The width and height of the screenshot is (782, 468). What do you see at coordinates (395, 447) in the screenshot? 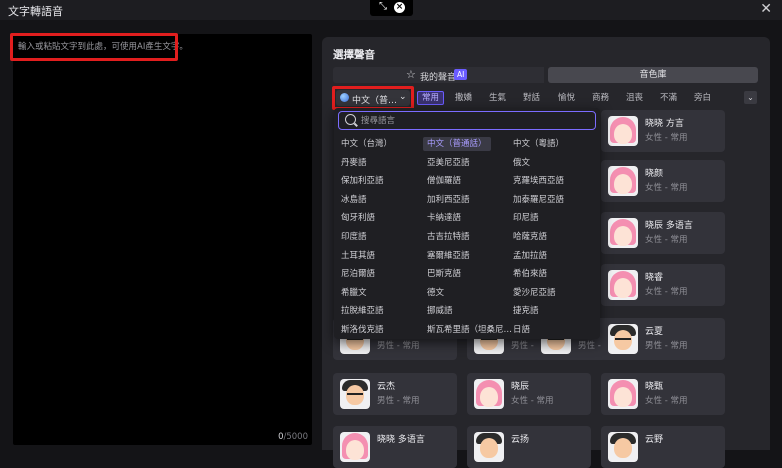
I see `voice-card: 晓晓 多语言` at bounding box center [395, 447].